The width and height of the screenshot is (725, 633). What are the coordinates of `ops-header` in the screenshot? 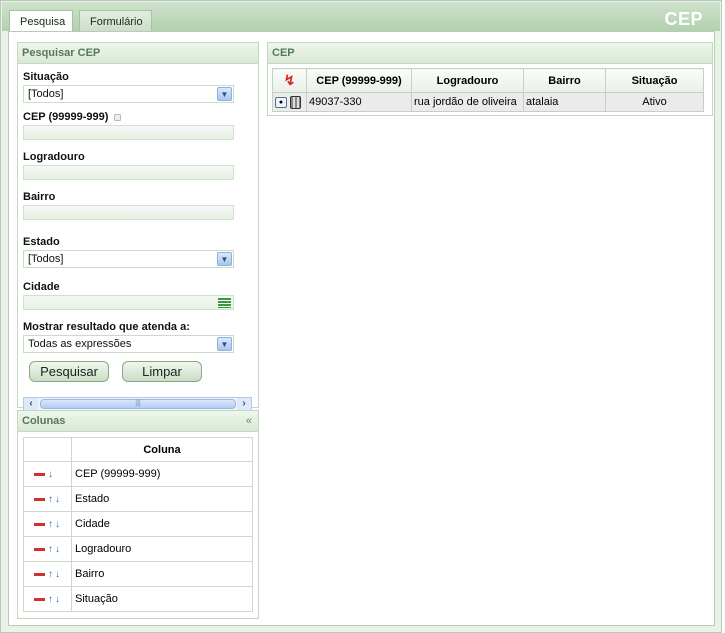 It's located at (47, 449).